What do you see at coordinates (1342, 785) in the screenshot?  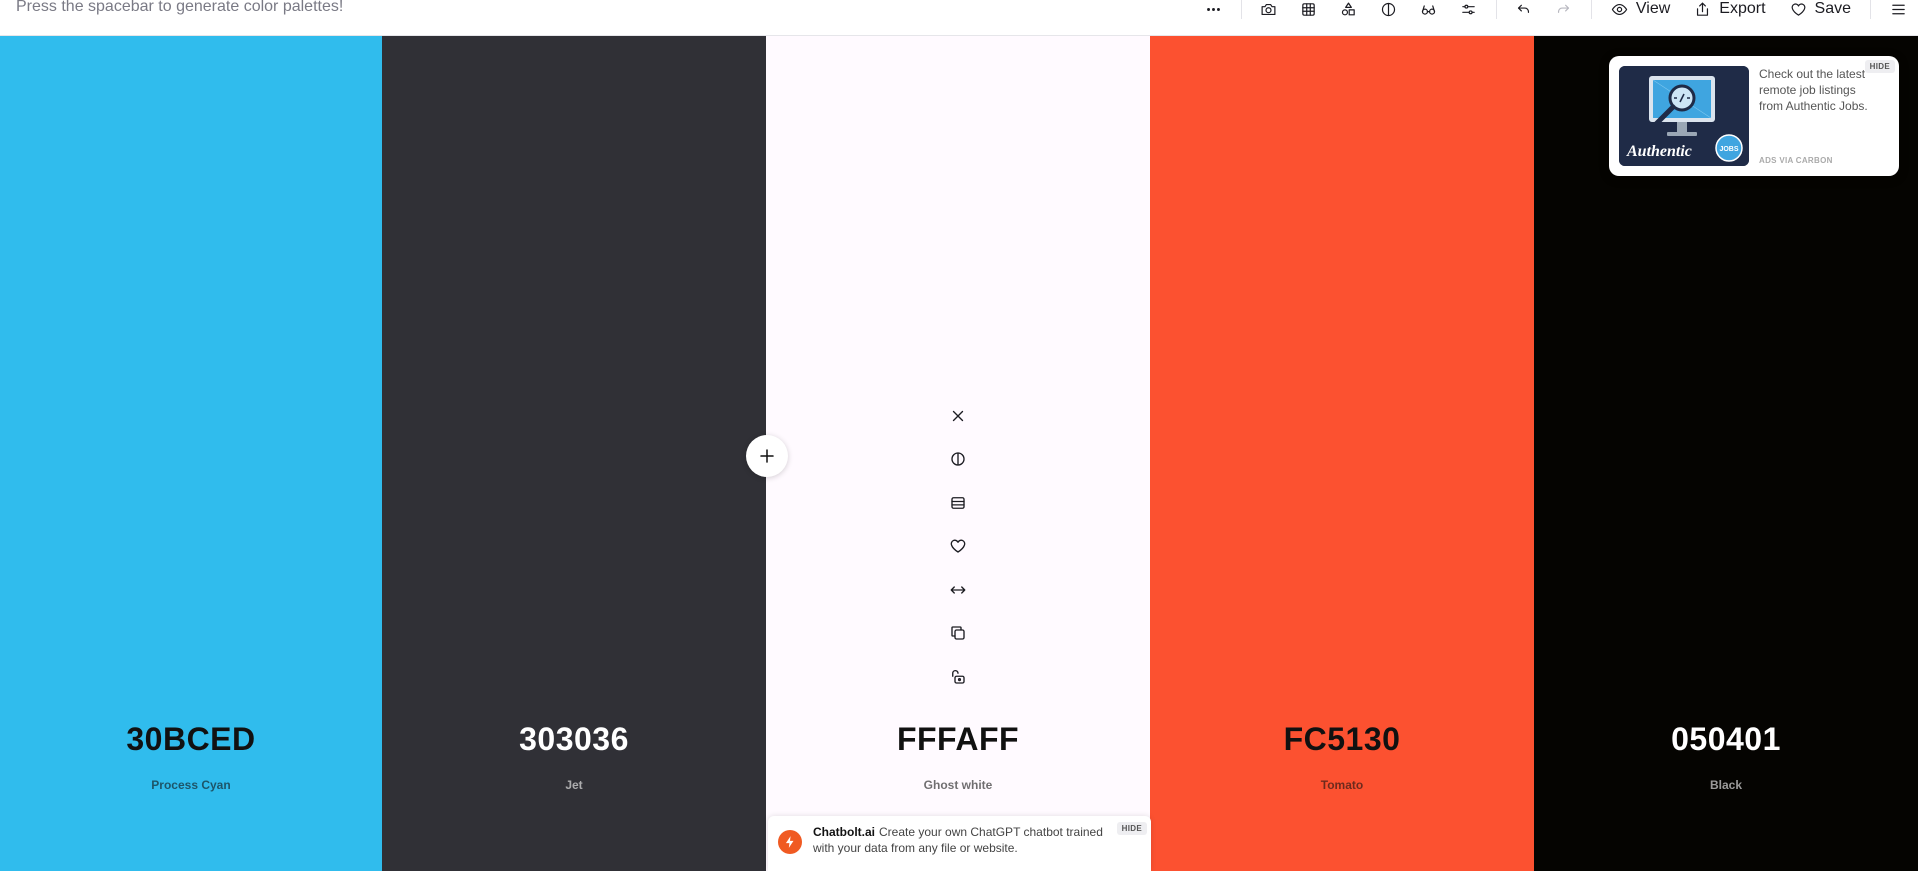 I see `color-name: Tomato` at bounding box center [1342, 785].